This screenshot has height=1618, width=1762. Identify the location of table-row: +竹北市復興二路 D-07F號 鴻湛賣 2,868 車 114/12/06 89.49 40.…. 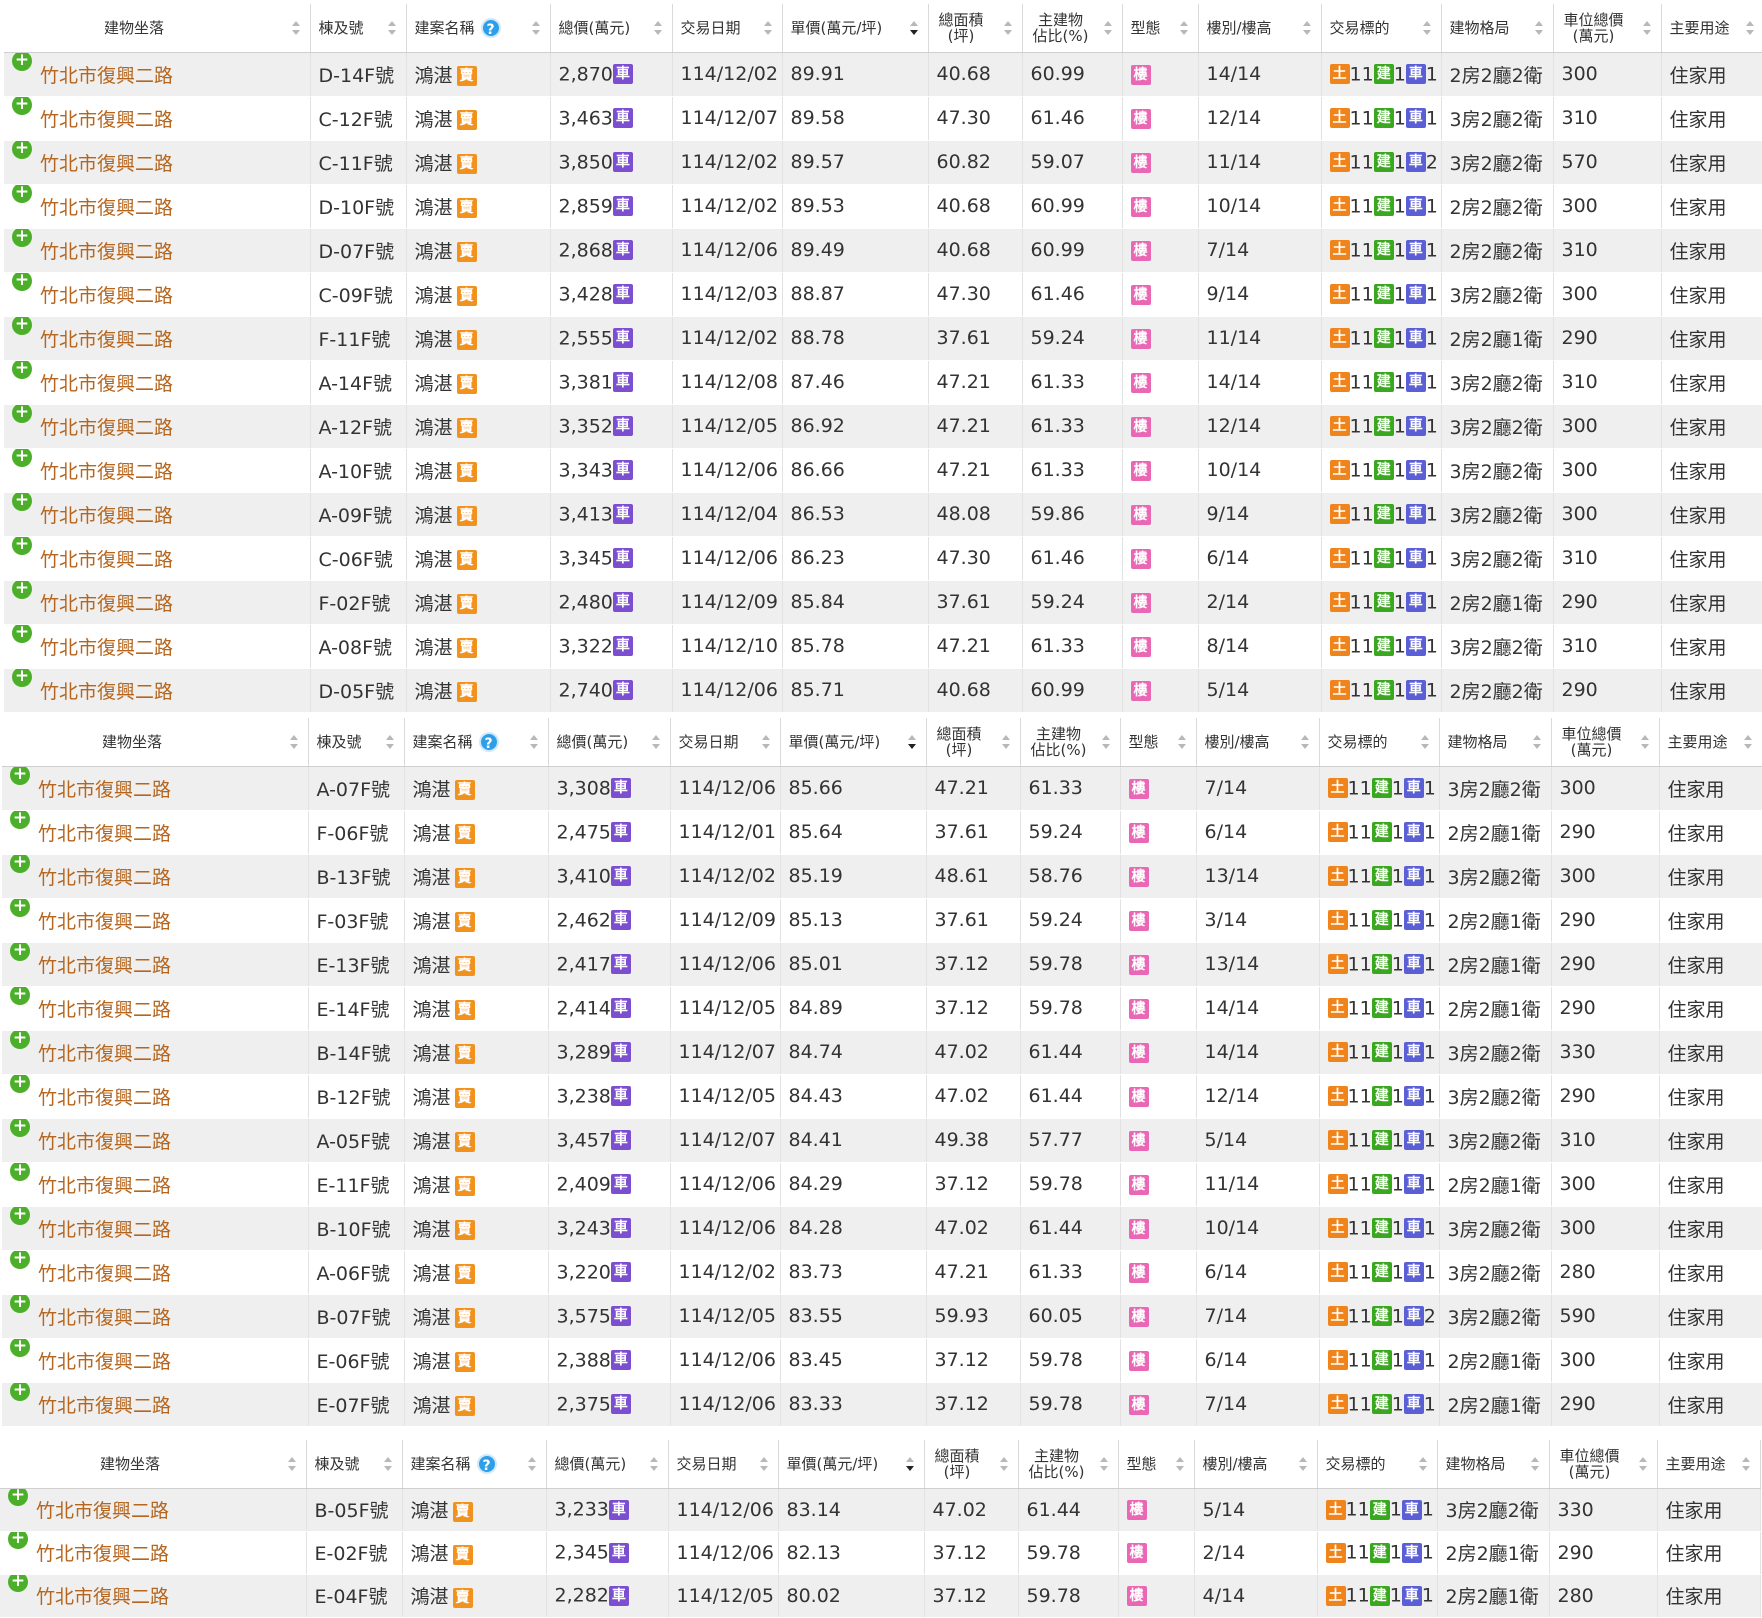
(883, 250).